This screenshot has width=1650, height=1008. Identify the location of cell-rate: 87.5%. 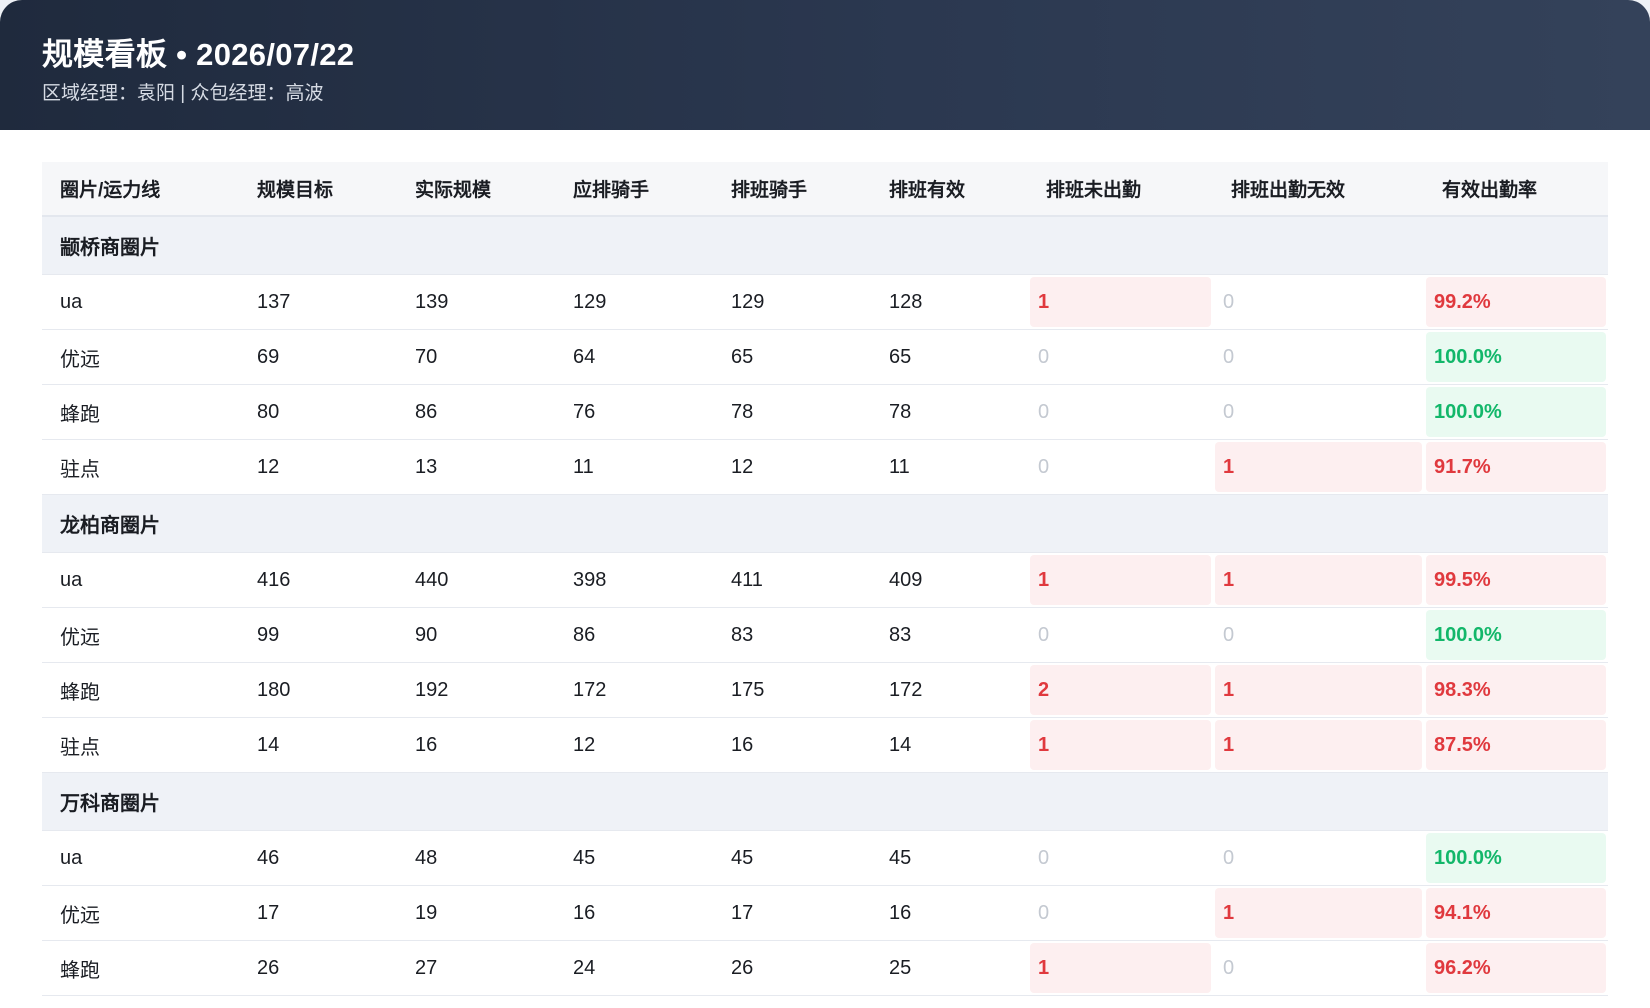
(1516, 745).